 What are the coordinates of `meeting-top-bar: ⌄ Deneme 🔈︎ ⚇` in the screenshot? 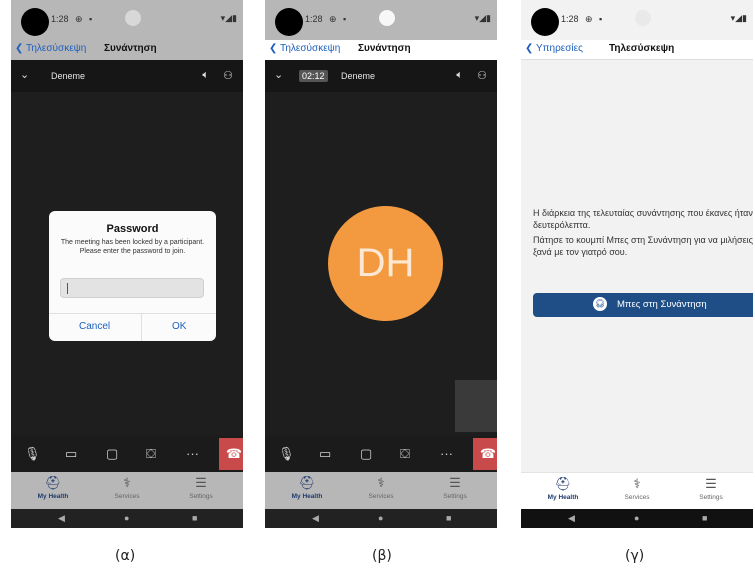 It's located at (127, 76).